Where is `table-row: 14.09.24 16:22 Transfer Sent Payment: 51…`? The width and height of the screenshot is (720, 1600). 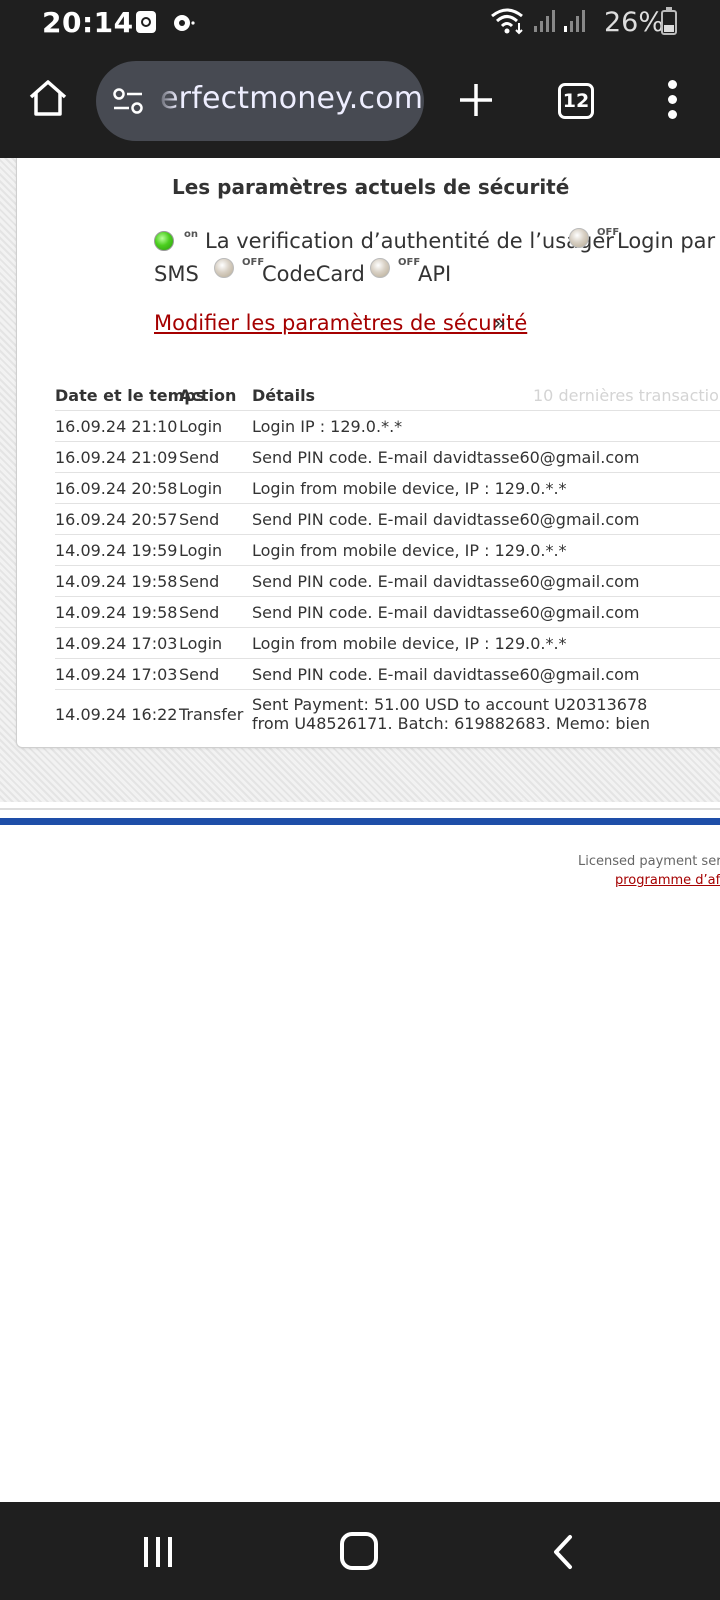
table-row: 14.09.24 16:22 Transfer Sent Payment: 51… is located at coordinates (387, 714).